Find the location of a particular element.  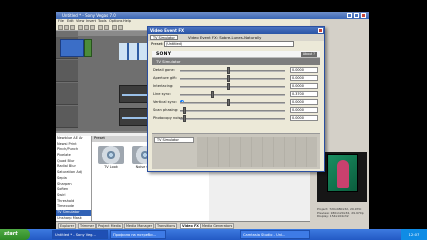

param-row: Vertical sync: 0.0000 is located at coordinates (236, 102).